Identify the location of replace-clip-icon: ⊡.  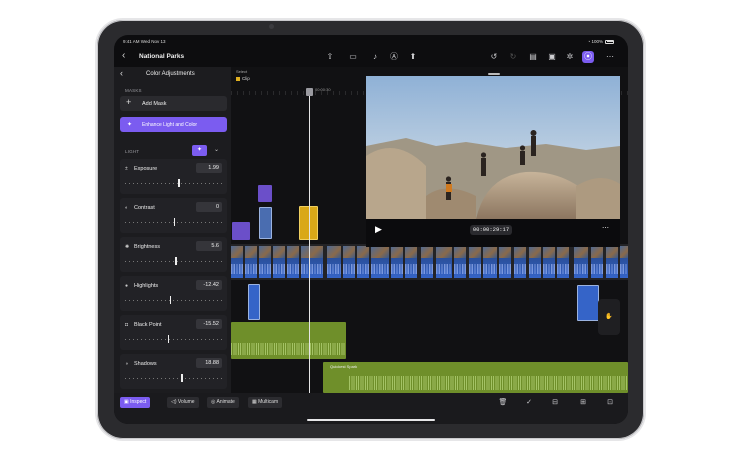
(610, 402).